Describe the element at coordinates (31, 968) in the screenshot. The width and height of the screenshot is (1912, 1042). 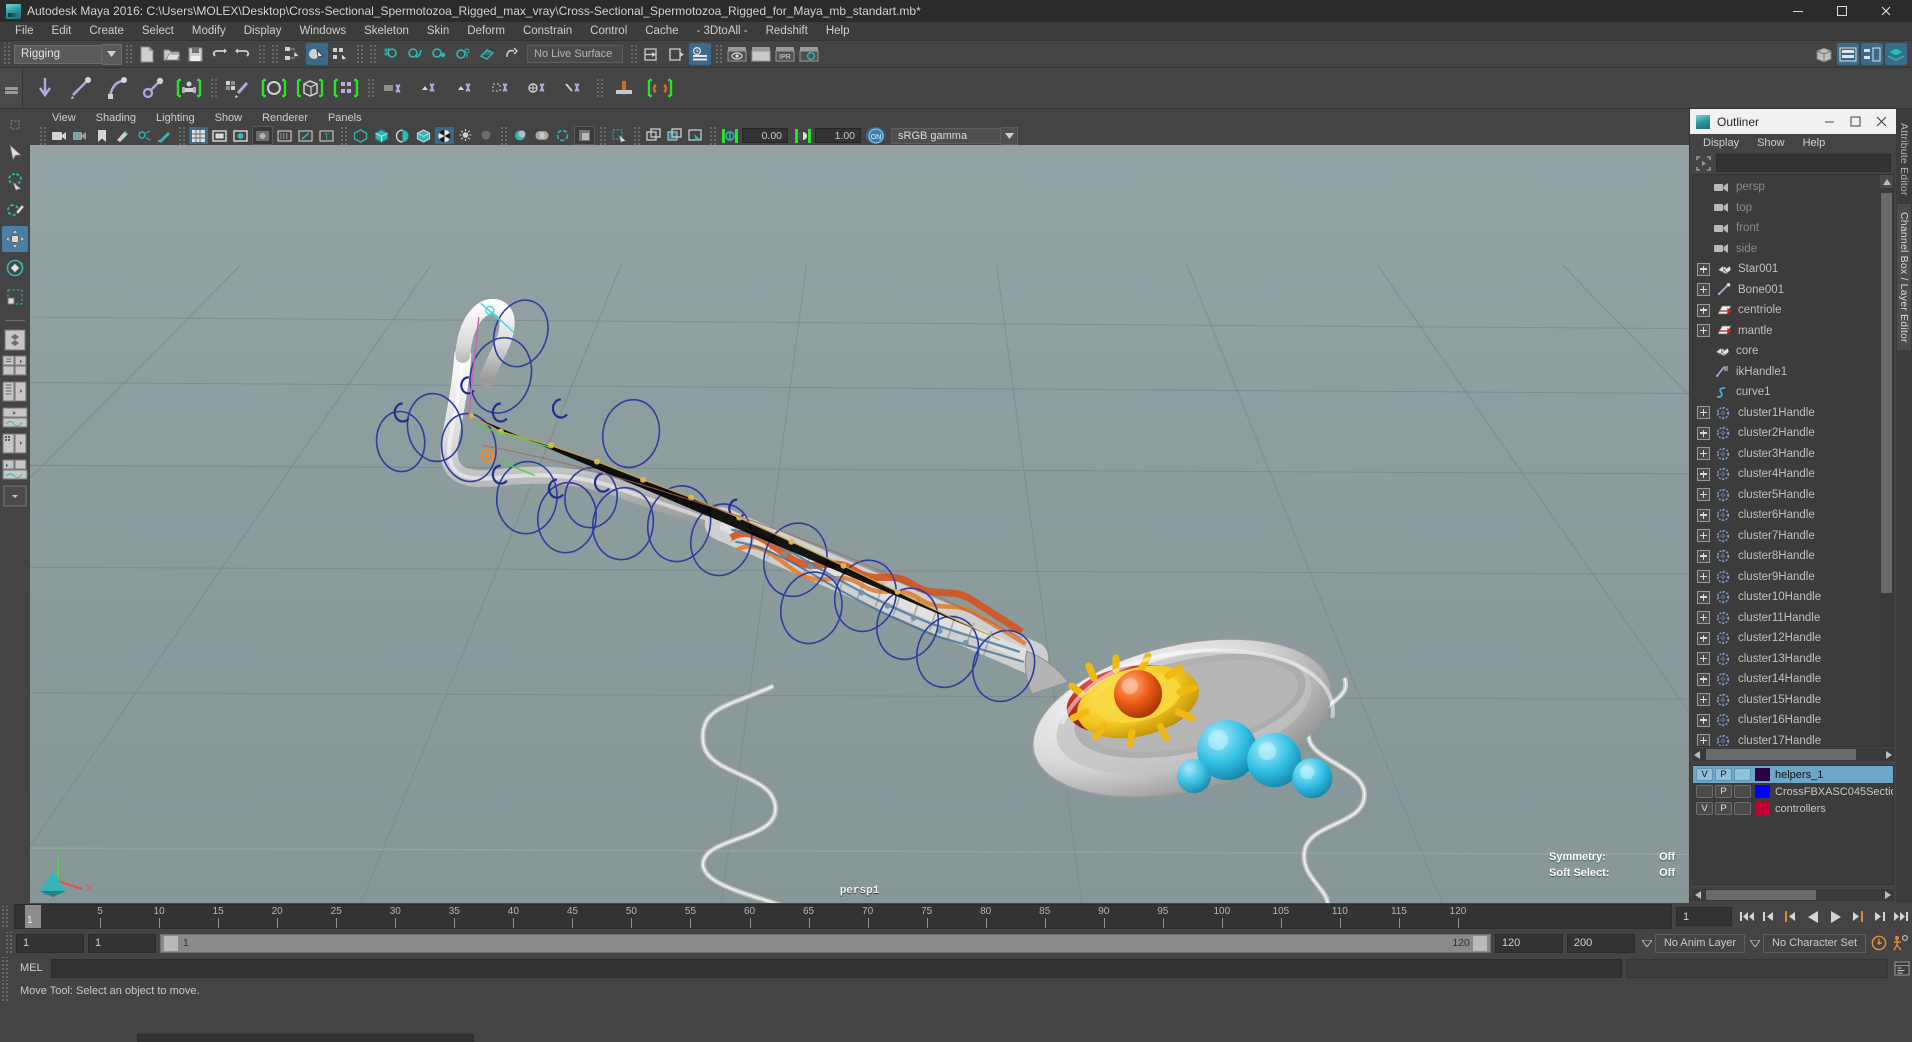
I see `command-language-label: MEL` at that location.